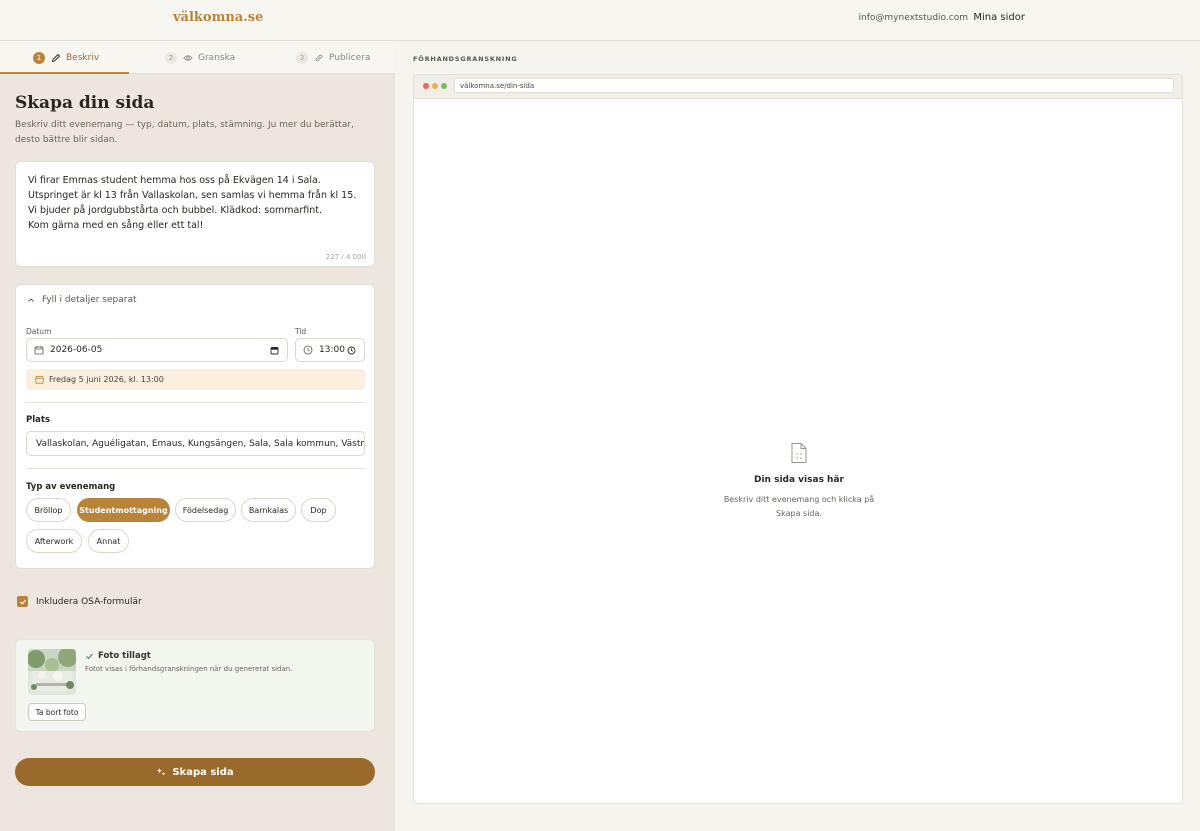 The image size is (1200, 831). What do you see at coordinates (161, 772) in the screenshot?
I see `sparkles-icon` at bounding box center [161, 772].